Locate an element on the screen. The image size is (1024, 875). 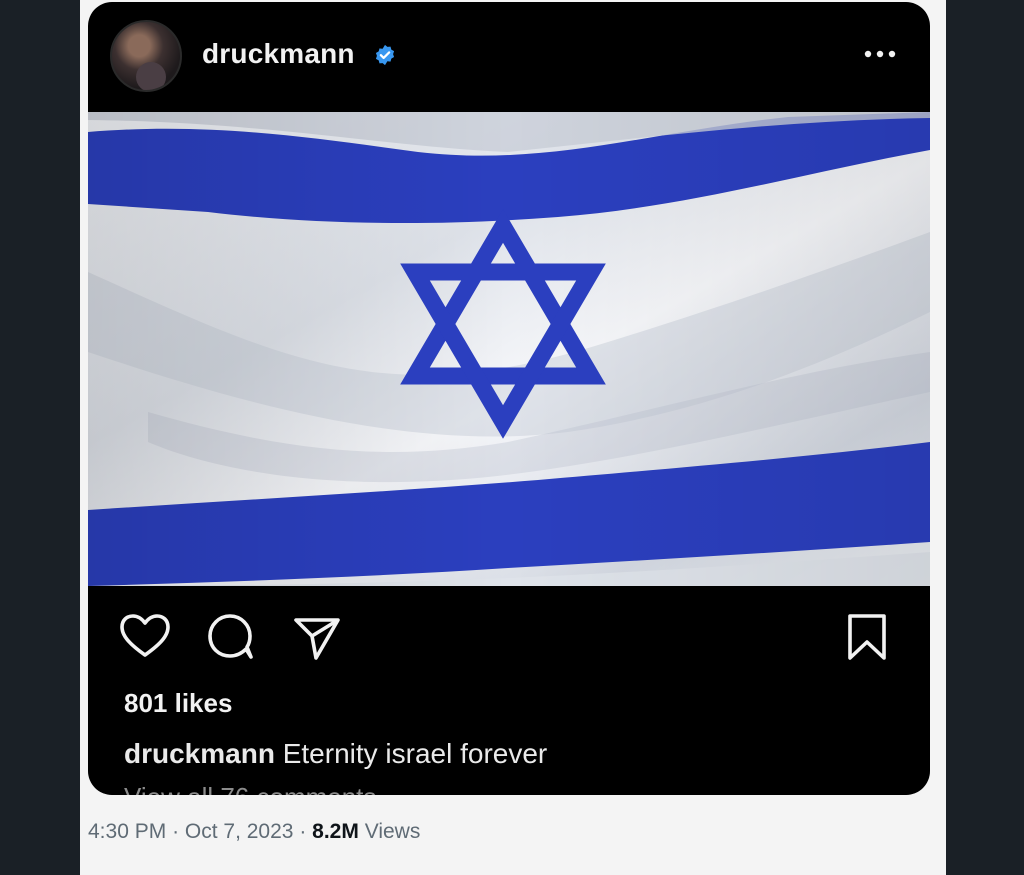
tweet-date: Oct 7, 2023 is located at coordinates (239, 831).